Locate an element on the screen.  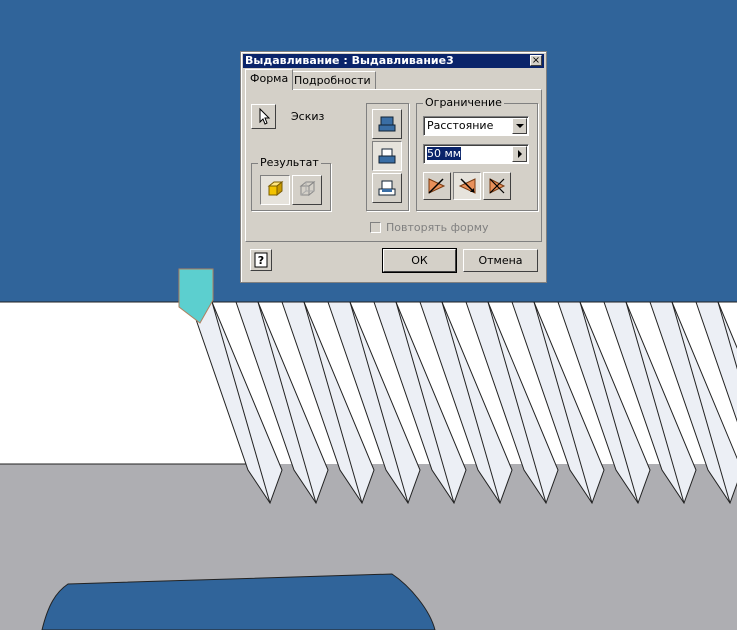
join-icon is located at coordinates (387, 124).